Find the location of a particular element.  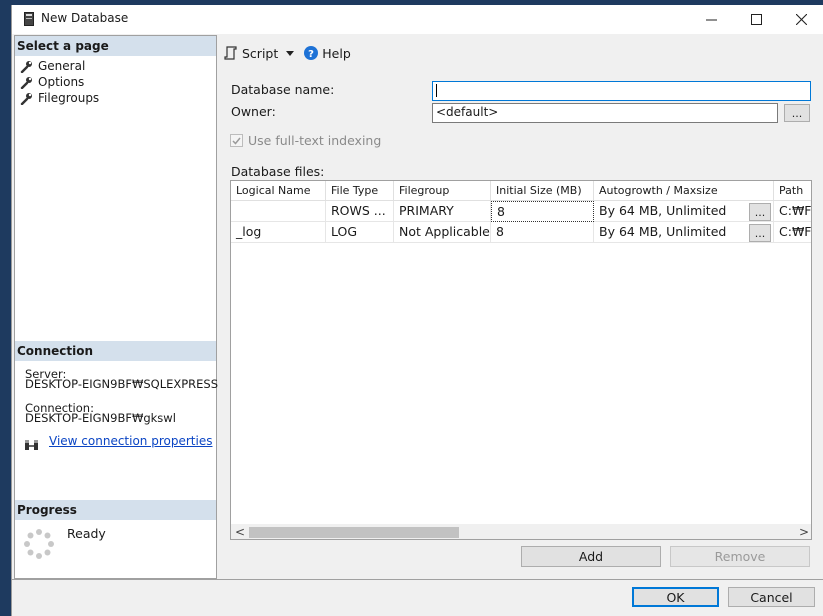

script-label: Script is located at coordinates (260, 53).